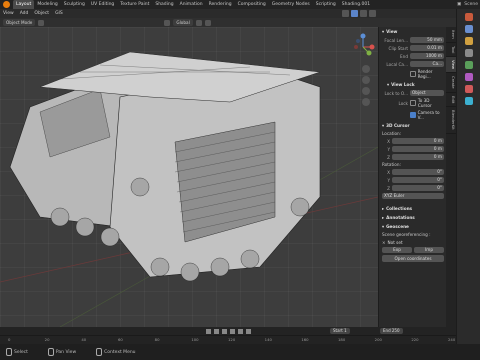 This screenshot has height=360, width=480. Describe the element at coordinates (24, 13) in the screenshot. I see `menu-add: Add` at that location.